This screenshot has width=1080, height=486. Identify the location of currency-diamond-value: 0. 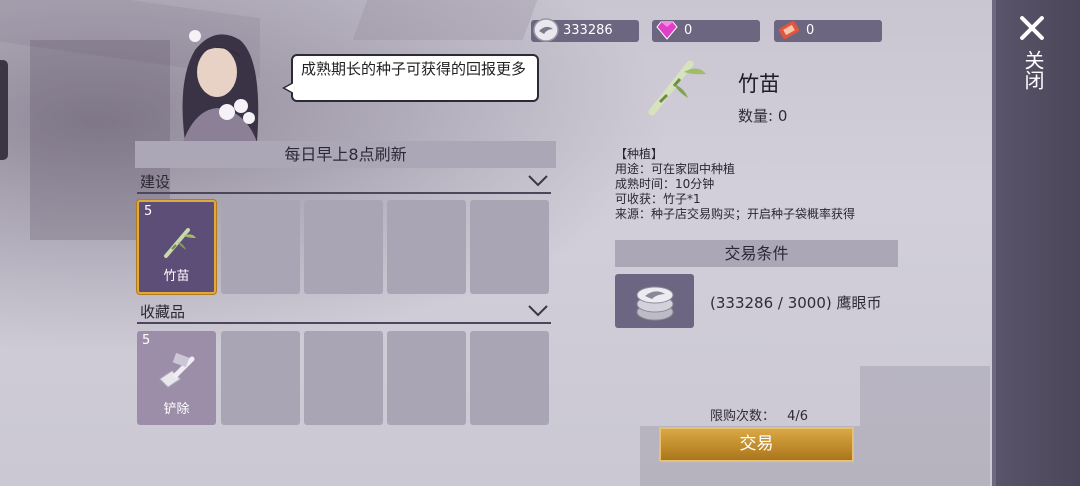
(688, 30).